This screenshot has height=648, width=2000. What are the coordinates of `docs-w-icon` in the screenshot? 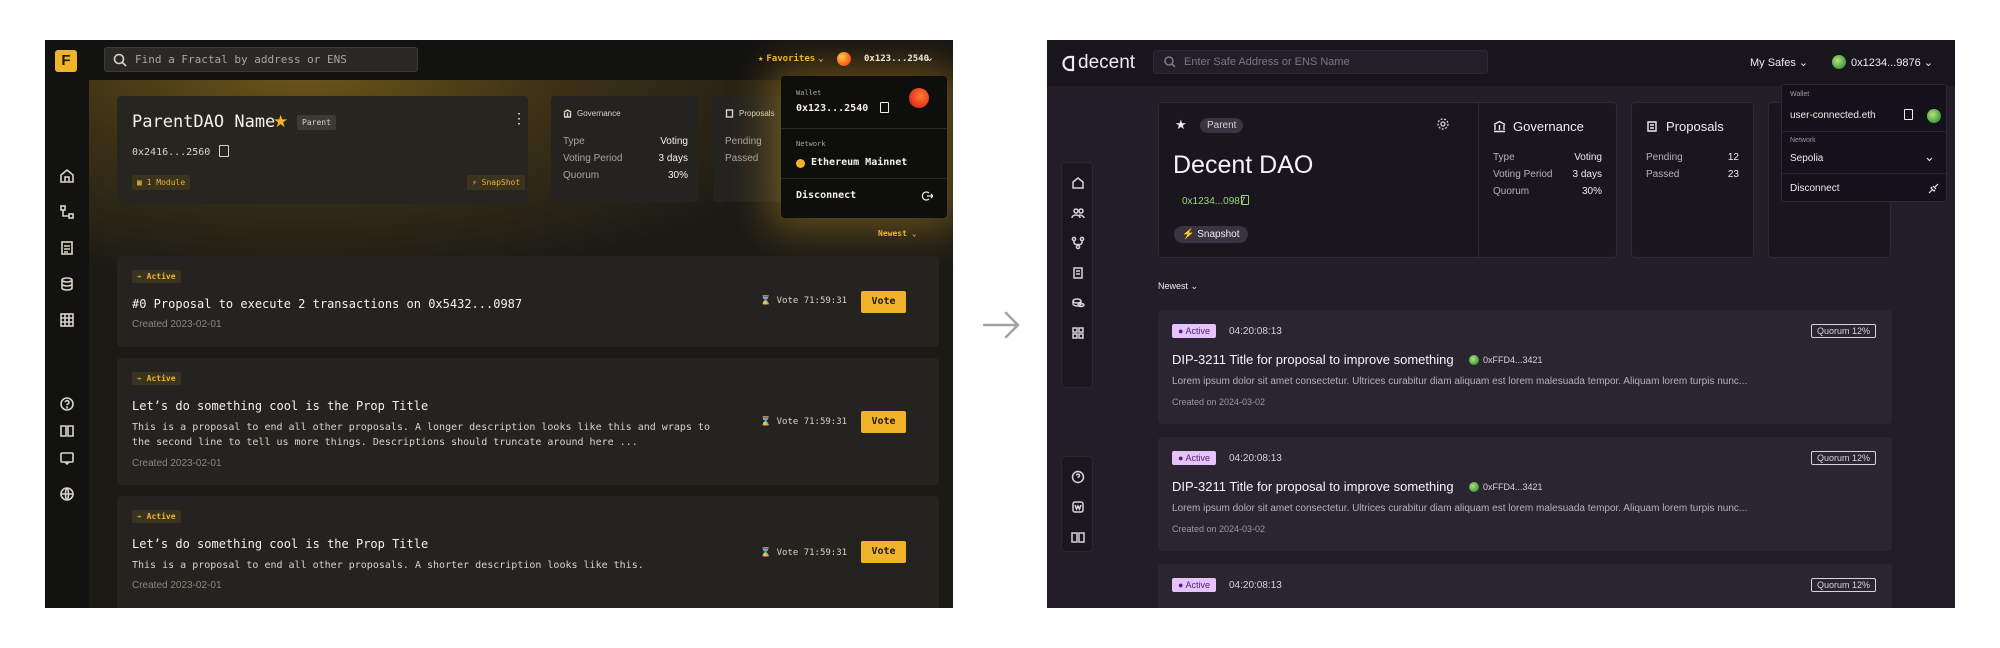 It's located at (1078, 507).